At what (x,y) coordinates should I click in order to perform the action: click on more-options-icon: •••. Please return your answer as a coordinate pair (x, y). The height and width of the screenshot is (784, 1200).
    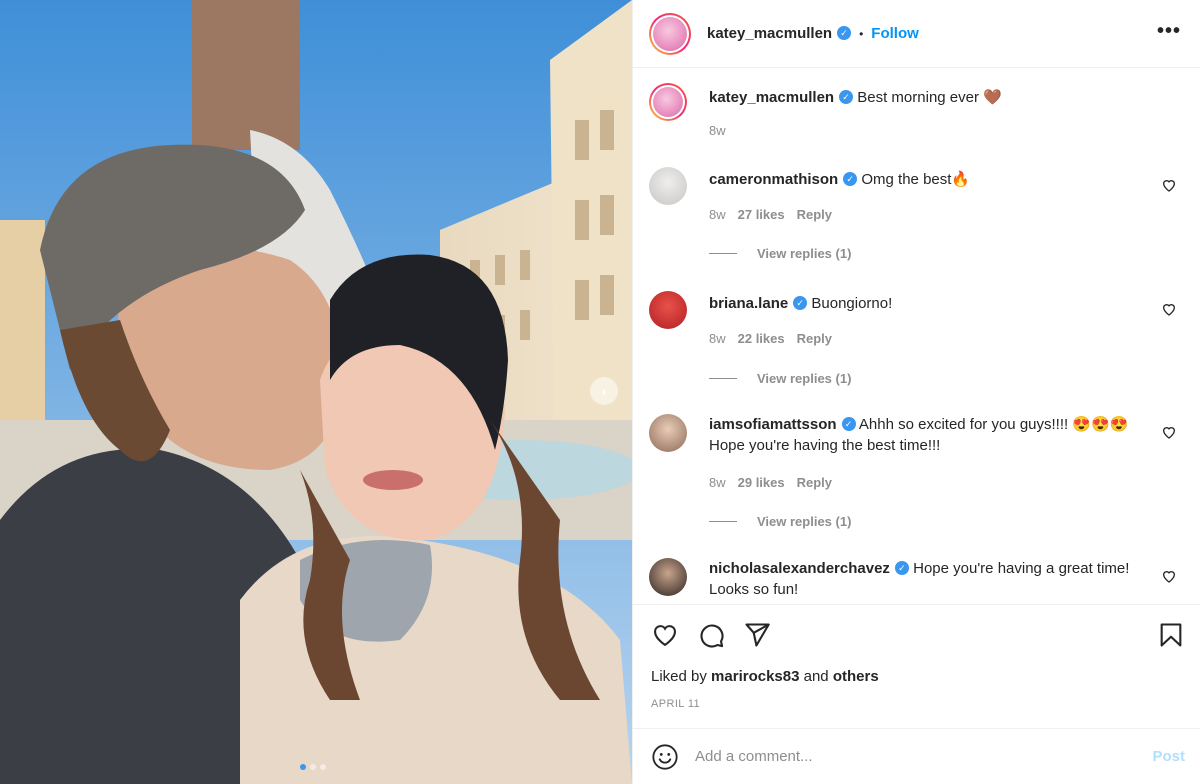
    Looking at the image, I should click on (1169, 31).